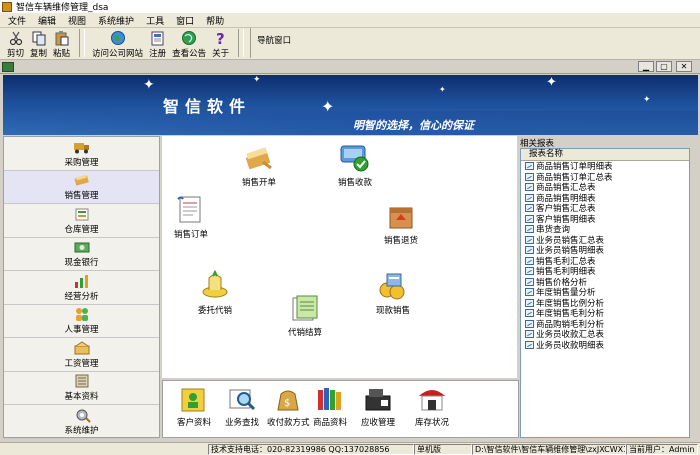 The height and width of the screenshot is (455, 700). I want to click on consignment-node: 委托代销, so click(215, 293).